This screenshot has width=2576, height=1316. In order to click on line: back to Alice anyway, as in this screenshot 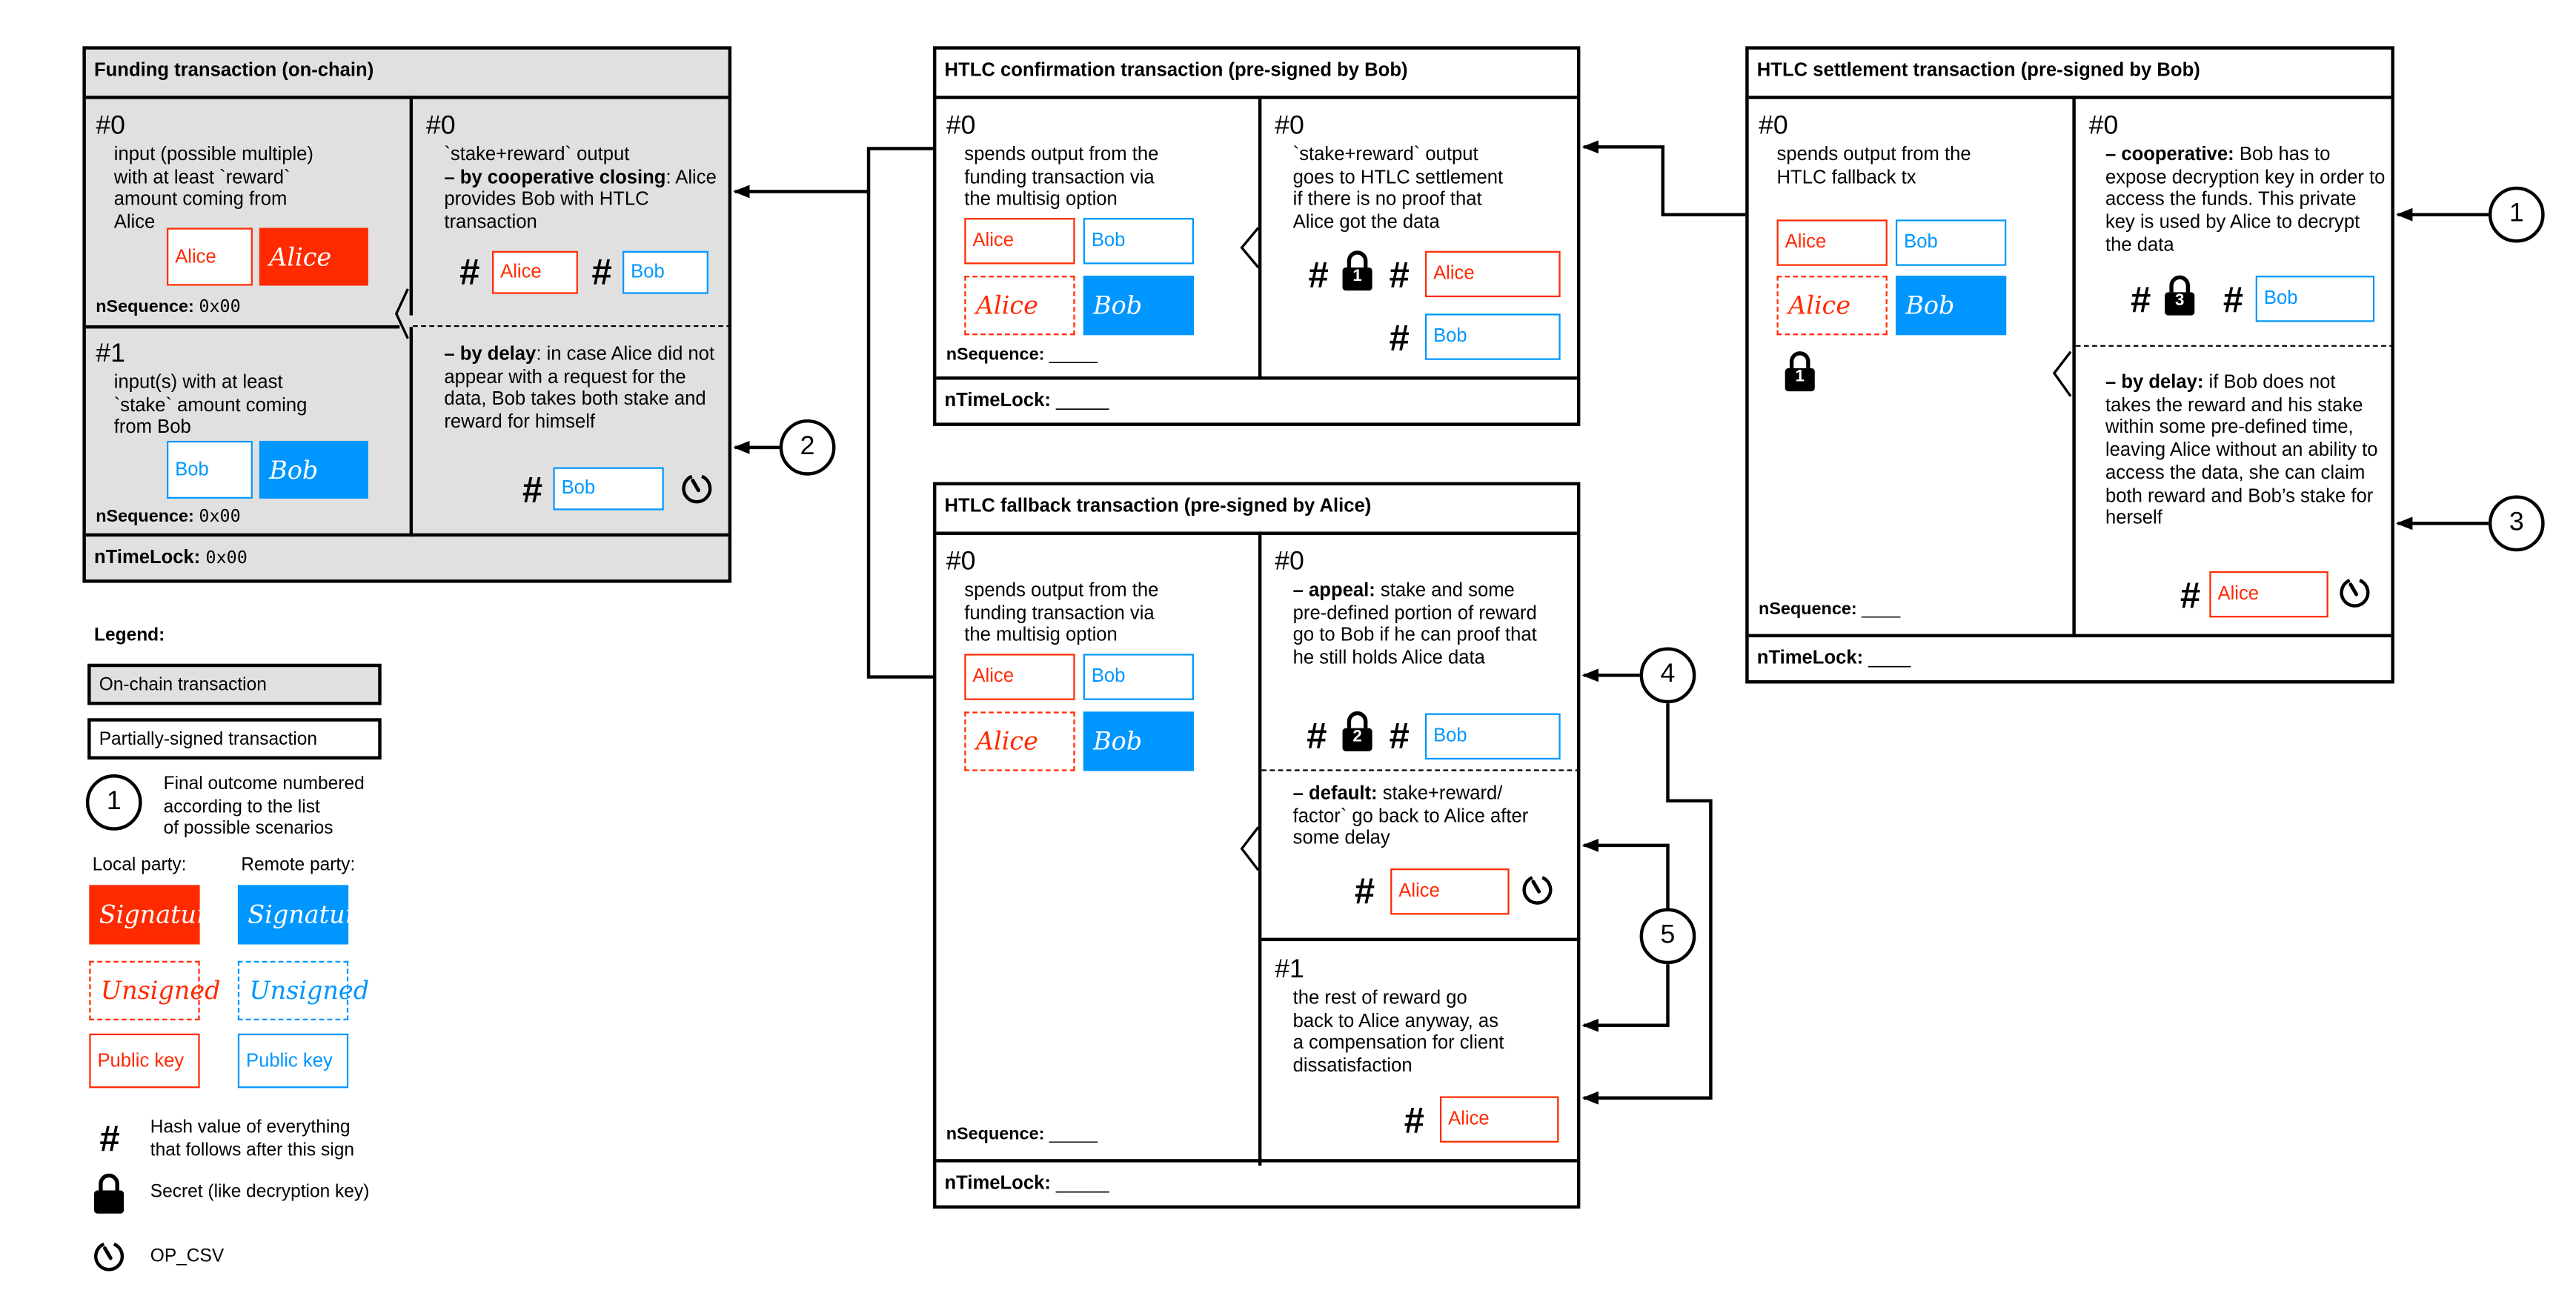, I will do `click(1395, 1021)`.